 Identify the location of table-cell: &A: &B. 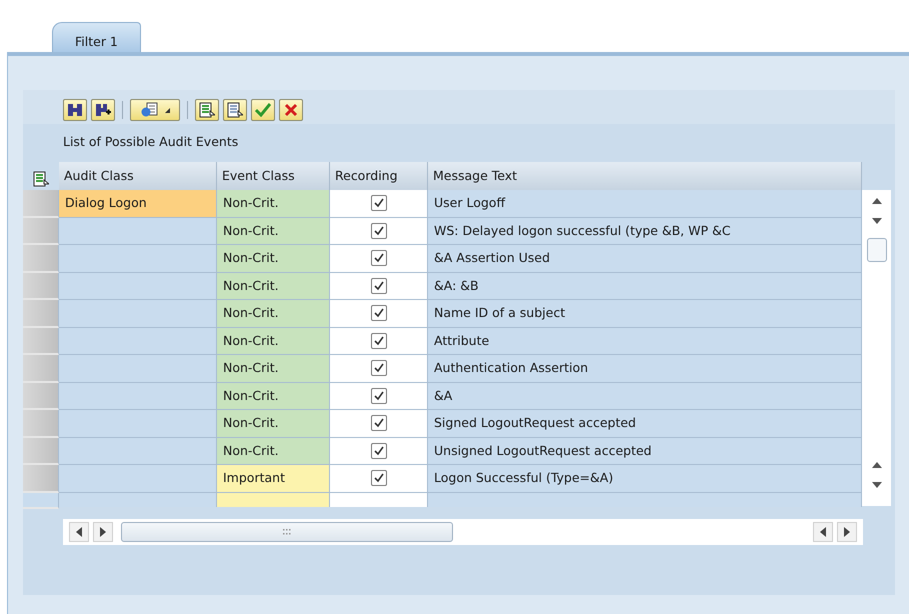
(645, 286).